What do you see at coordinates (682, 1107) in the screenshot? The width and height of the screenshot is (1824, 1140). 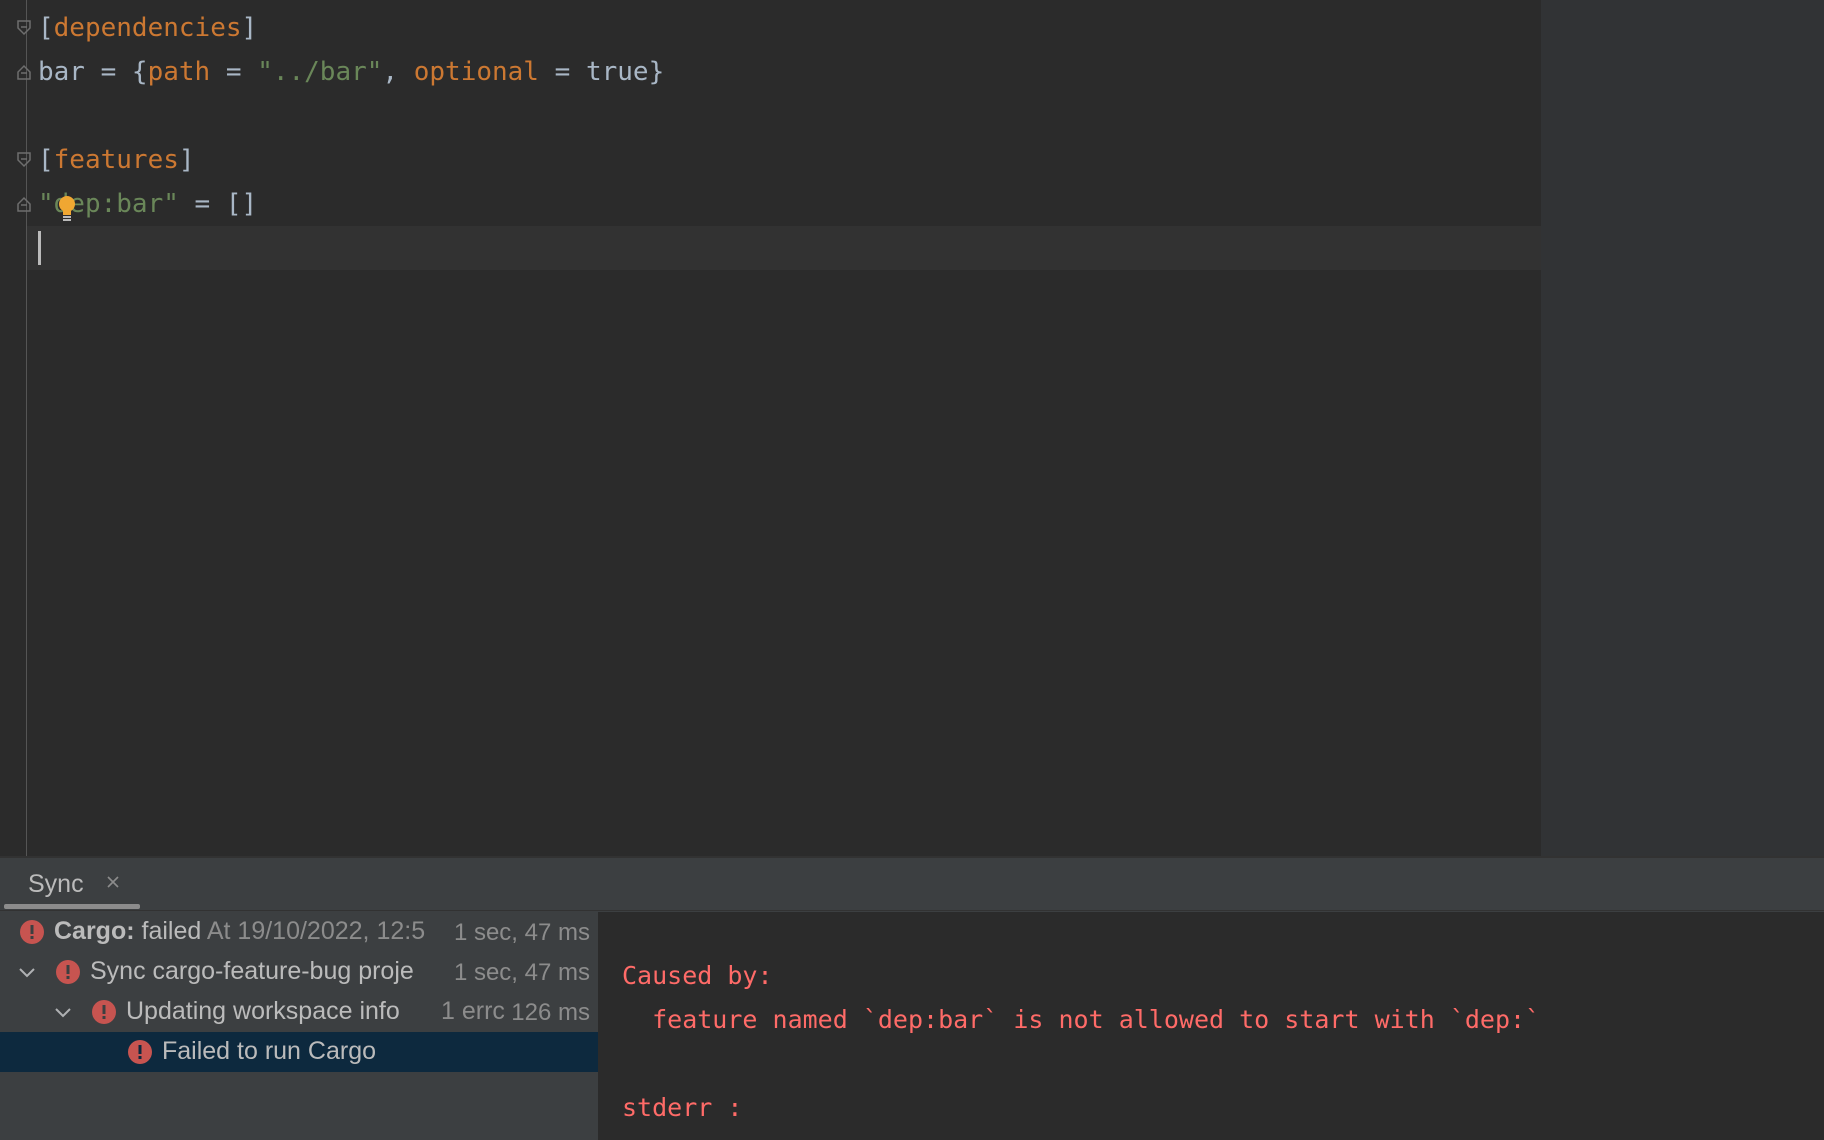 I see `console-line: stderr :` at bounding box center [682, 1107].